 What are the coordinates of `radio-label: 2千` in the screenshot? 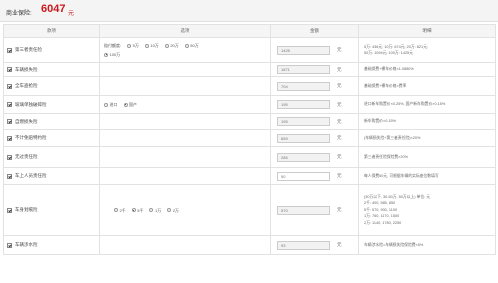 It's located at (122, 210).